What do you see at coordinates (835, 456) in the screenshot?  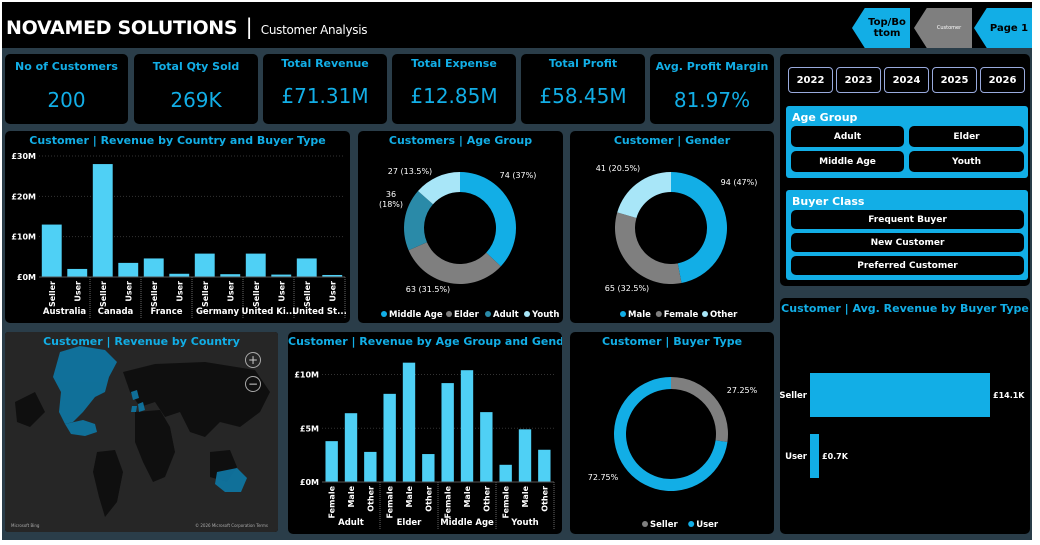 I see `value-label: £0.7K` at bounding box center [835, 456].